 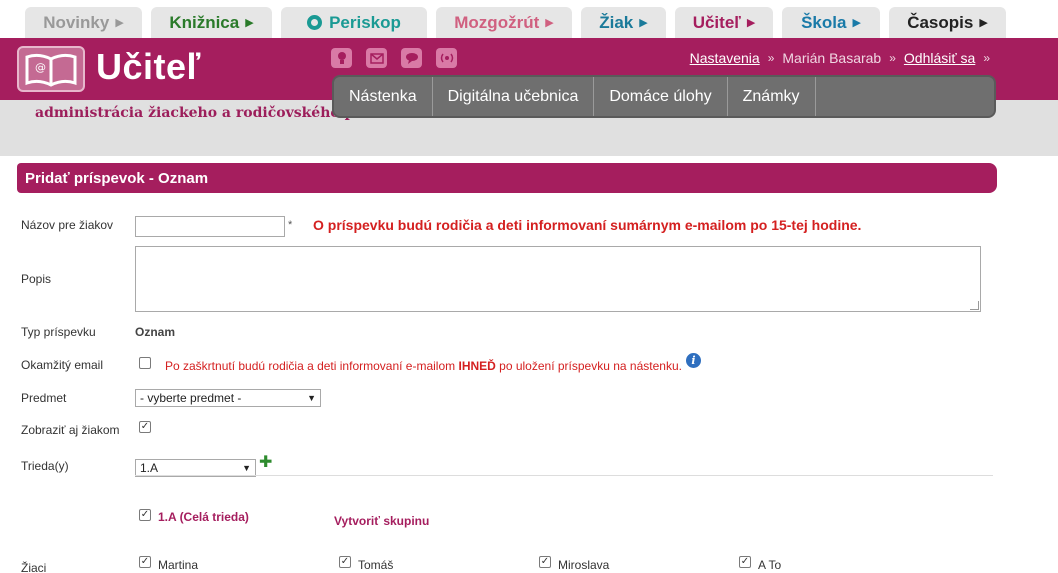 What do you see at coordinates (36, 279) in the screenshot?
I see `description-label: Popis` at bounding box center [36, 279].